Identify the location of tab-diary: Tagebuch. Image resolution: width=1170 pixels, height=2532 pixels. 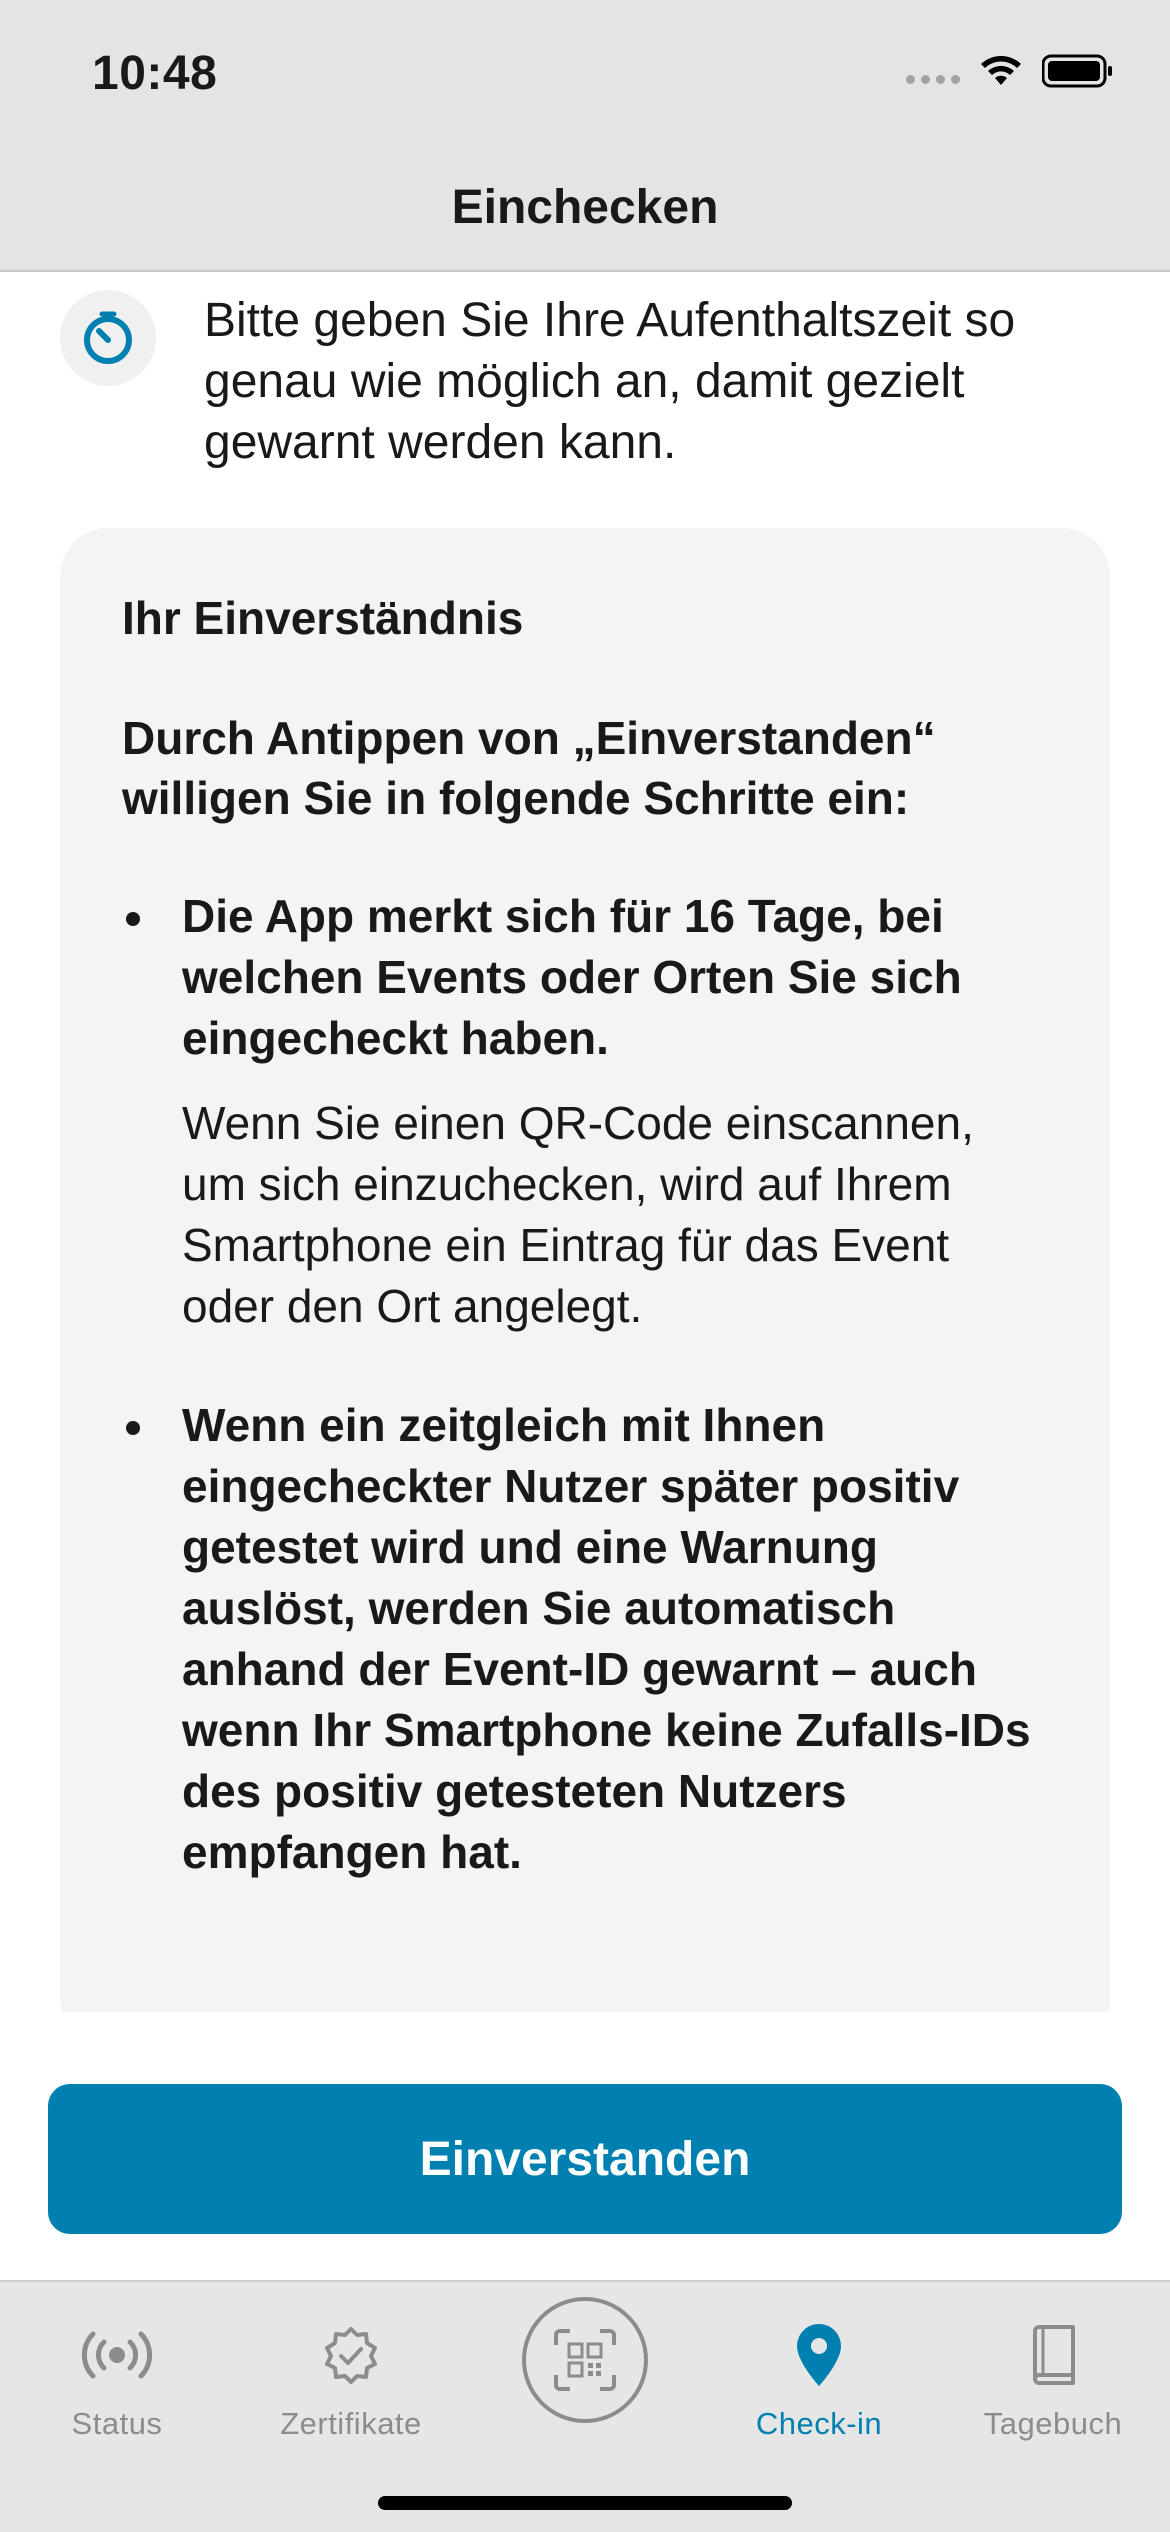
(1053, 2376).